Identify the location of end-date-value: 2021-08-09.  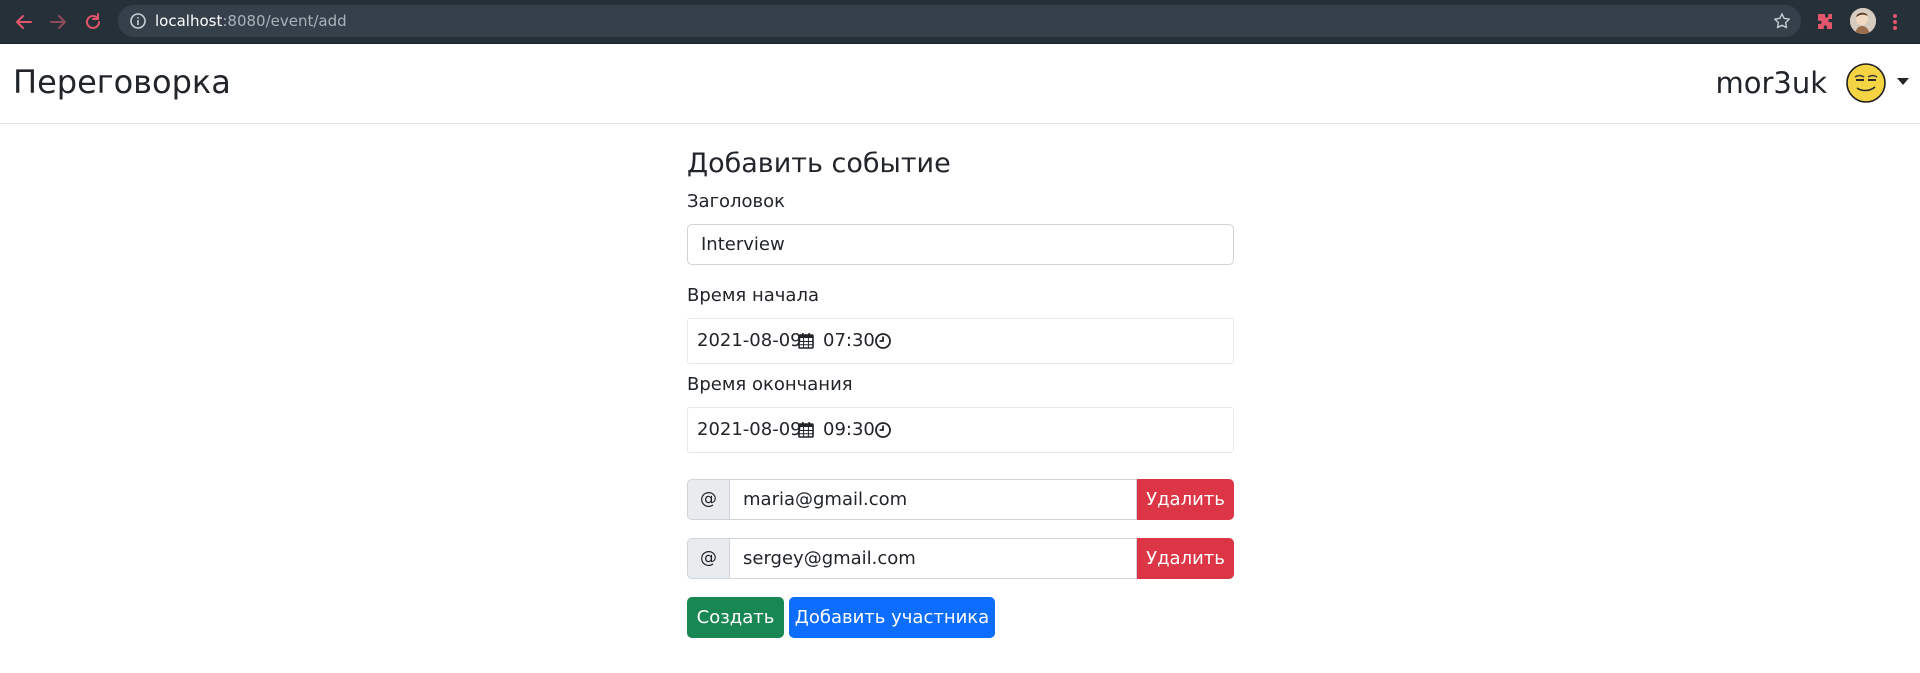
(749, 430).